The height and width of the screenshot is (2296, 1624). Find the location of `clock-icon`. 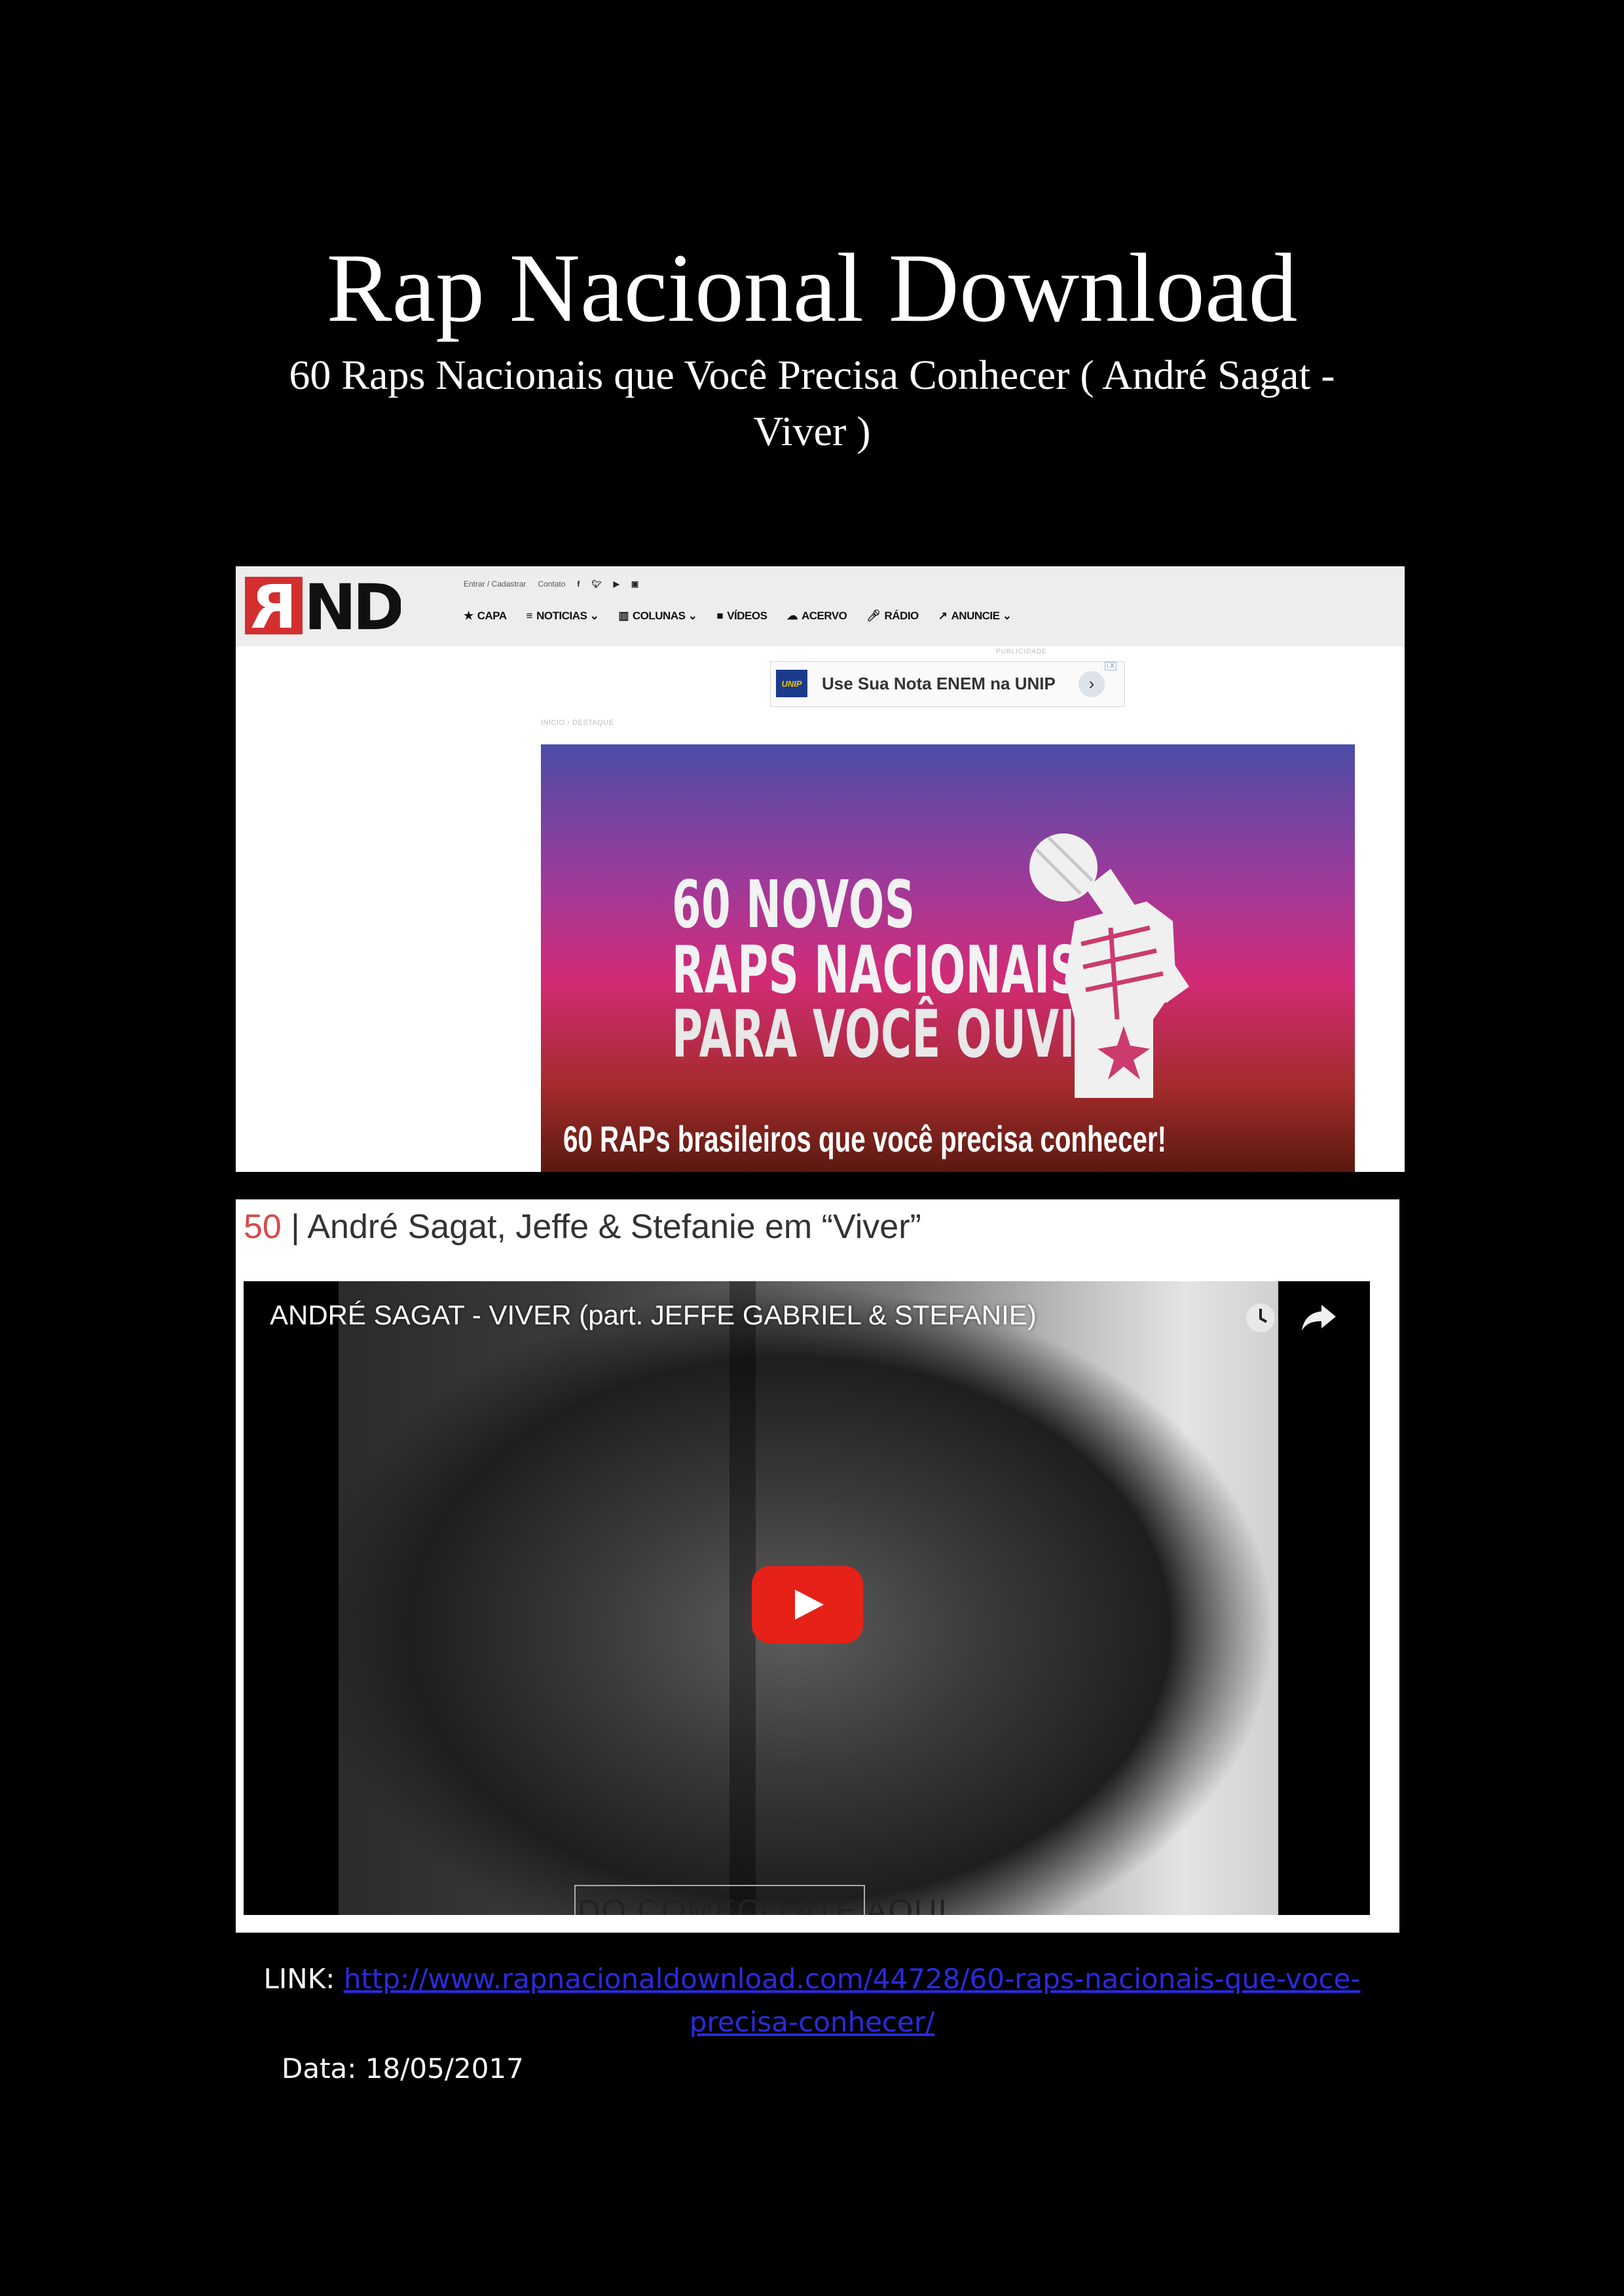

clock-icon is located at coordinates (1261, 1318).